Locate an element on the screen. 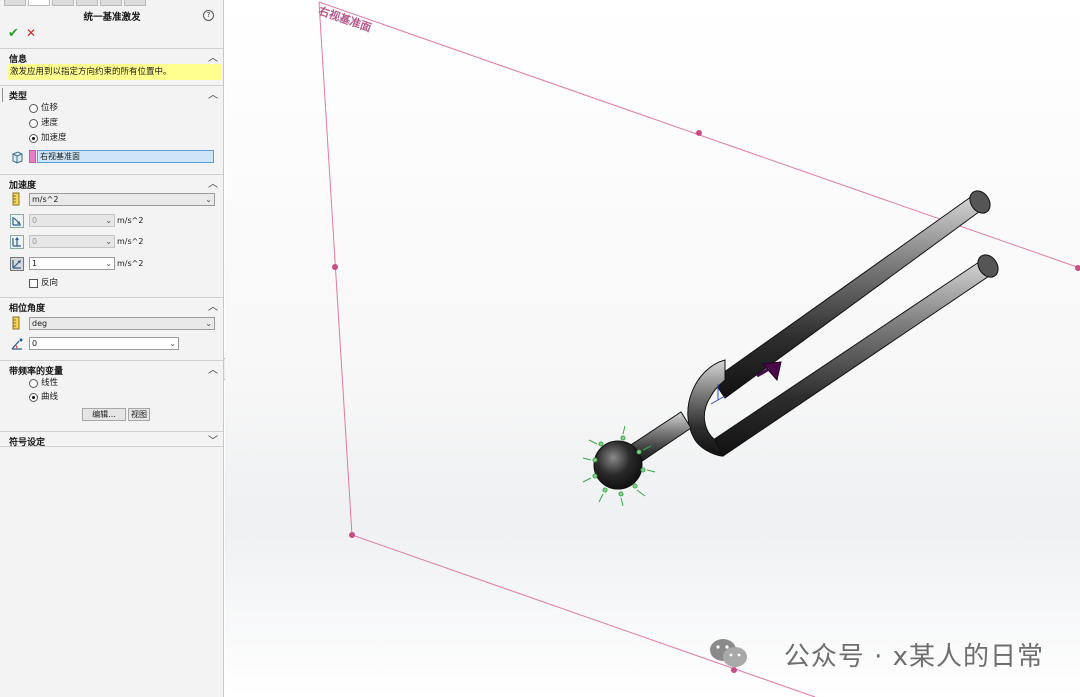 This screenshot has height=697, width=1080. accel-dir2-value: 0 is located at coordinates (35, 241).